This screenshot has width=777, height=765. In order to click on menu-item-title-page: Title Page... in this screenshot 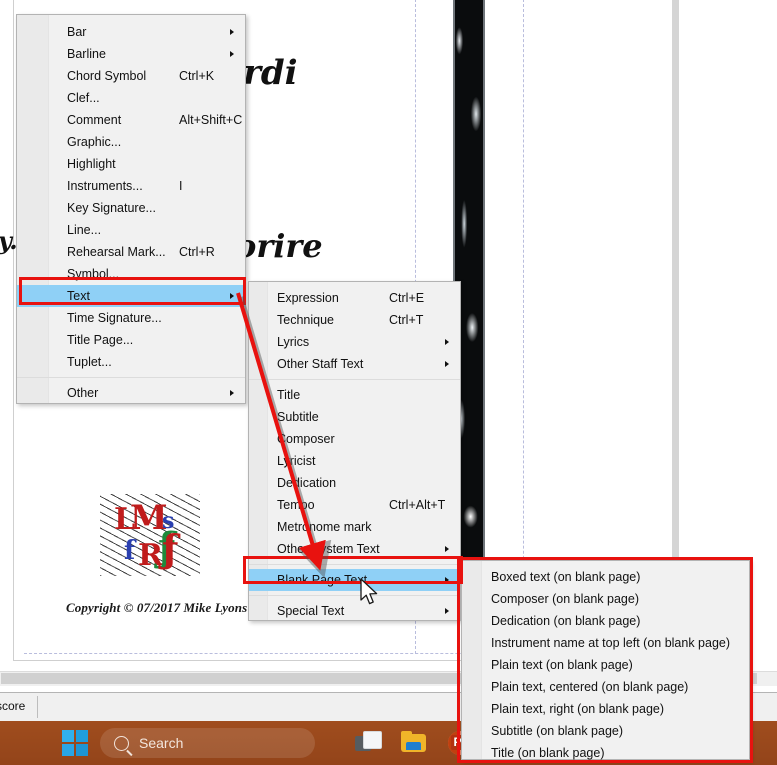, I will do `click(131, 340)`.